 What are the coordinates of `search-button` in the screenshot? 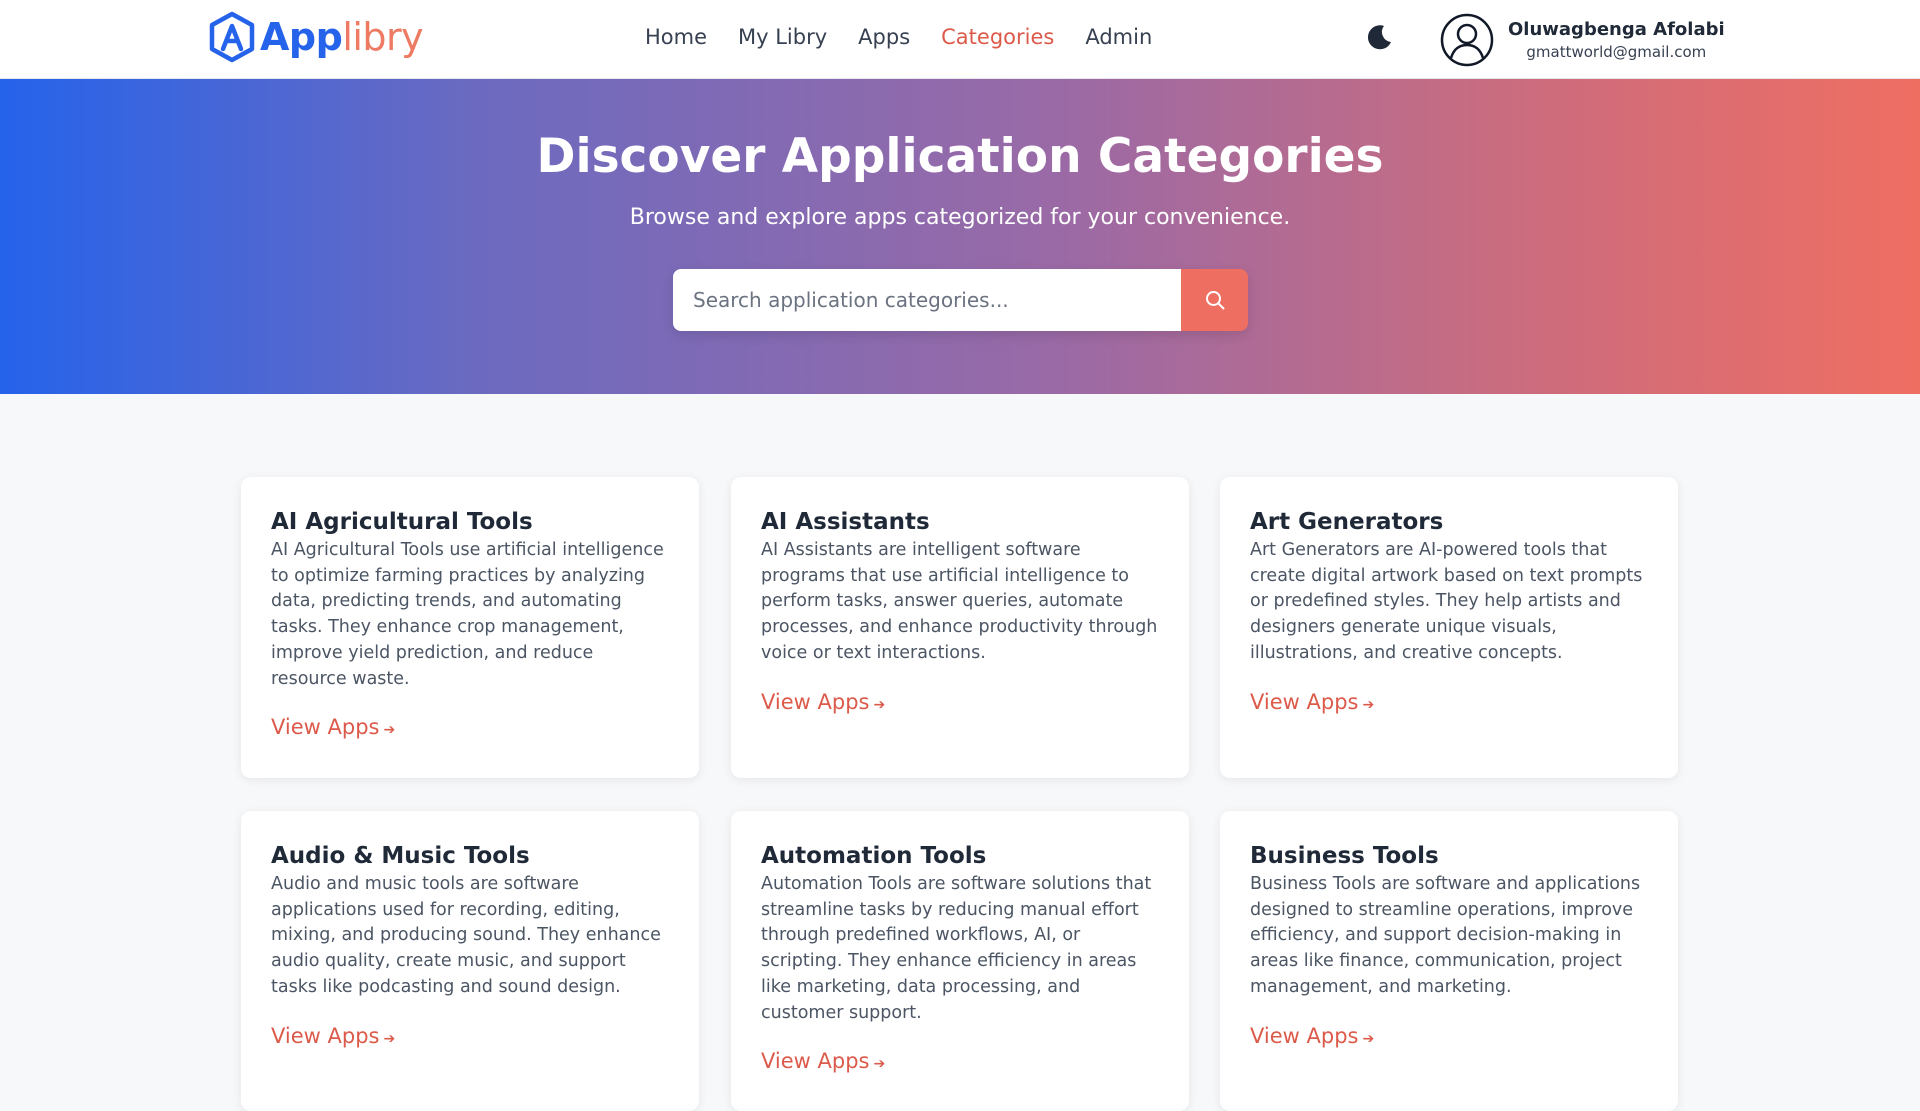 It's located at (1214, 300).